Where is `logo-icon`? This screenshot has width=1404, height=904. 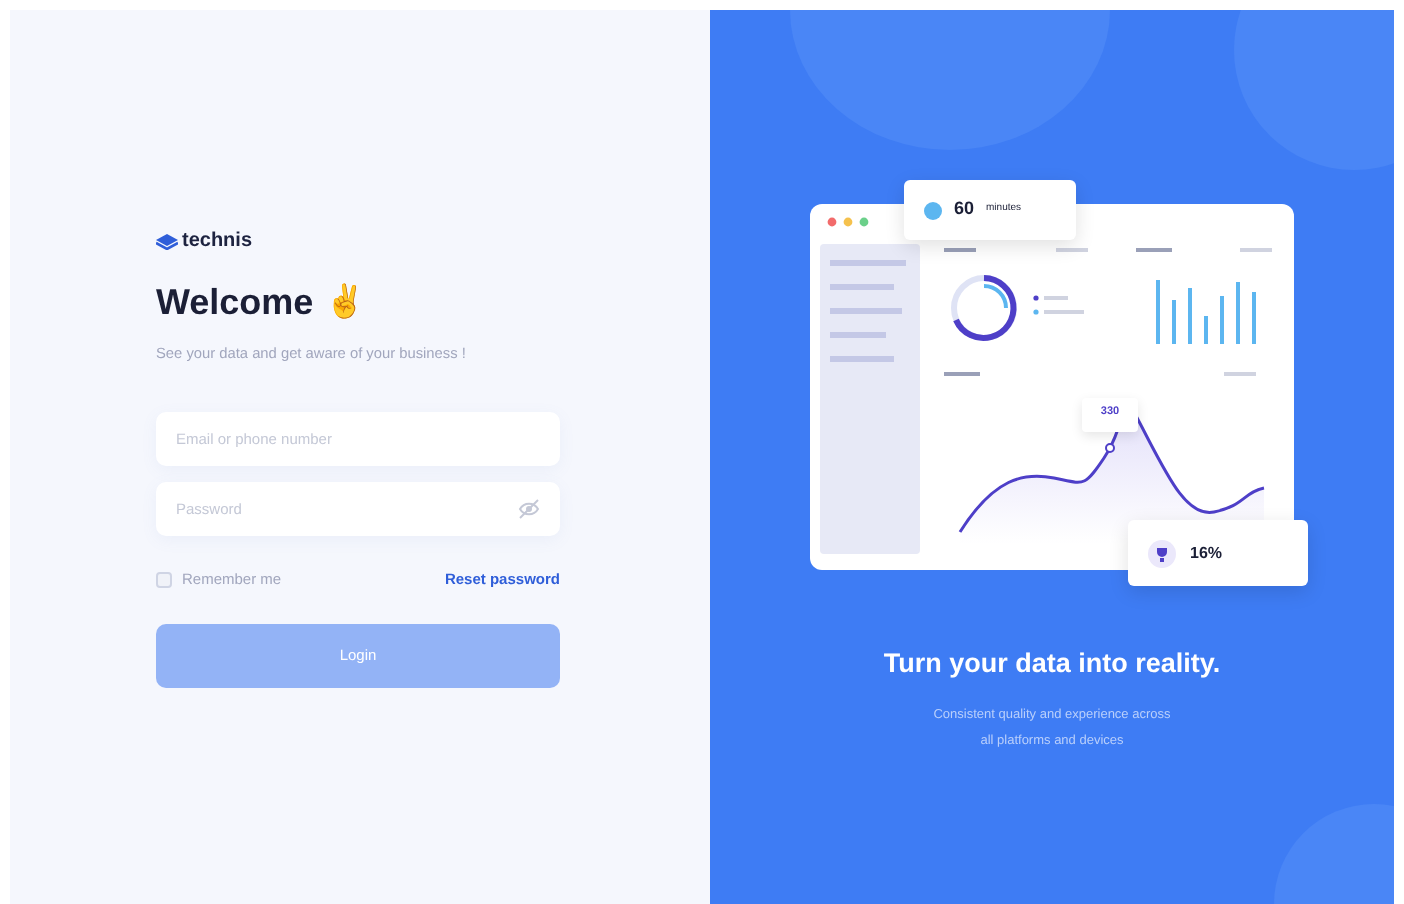
logo-icon is located at coordinates (167, 241).